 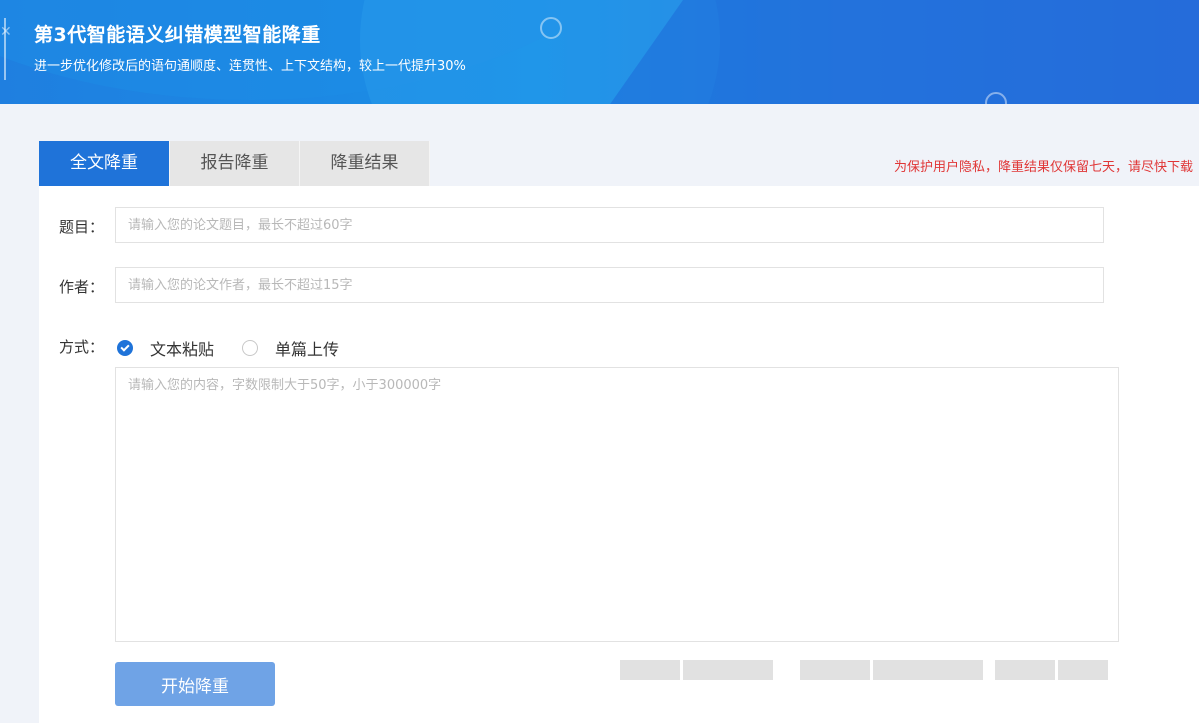 I want to click on method-radio-group: 文本粘贴 单篇上传, so click(x=228, y=348).